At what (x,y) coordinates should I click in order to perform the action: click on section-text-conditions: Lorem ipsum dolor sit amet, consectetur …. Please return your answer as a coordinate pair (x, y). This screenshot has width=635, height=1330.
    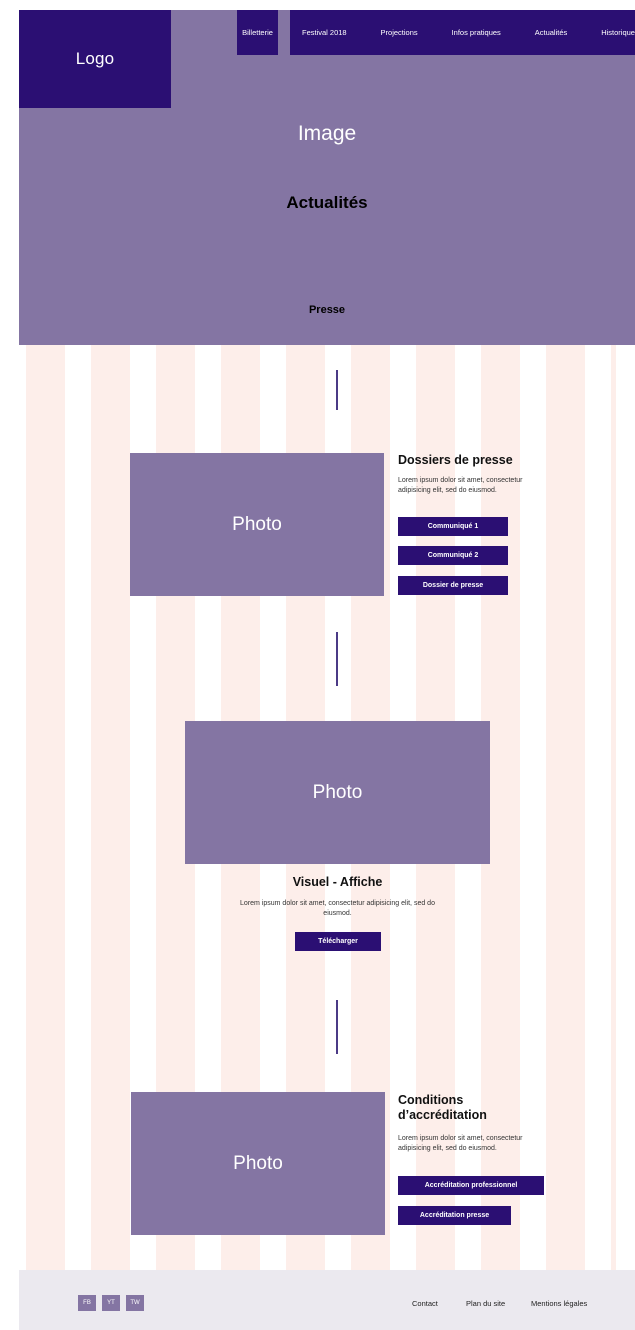
    Looking at the image, I should click on (460, 1143).